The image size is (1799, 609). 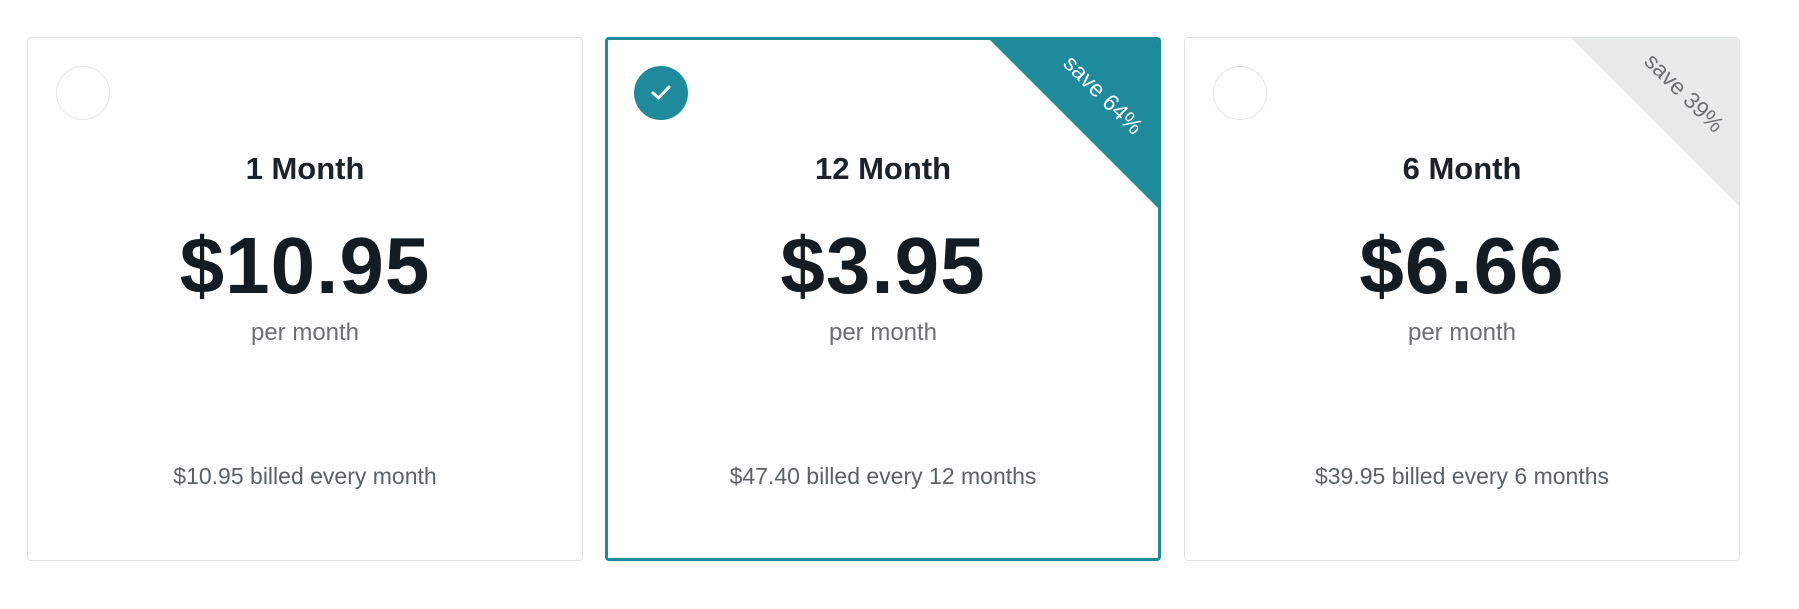 I want to click on checkmark-icon, so click(x=661, y=93).